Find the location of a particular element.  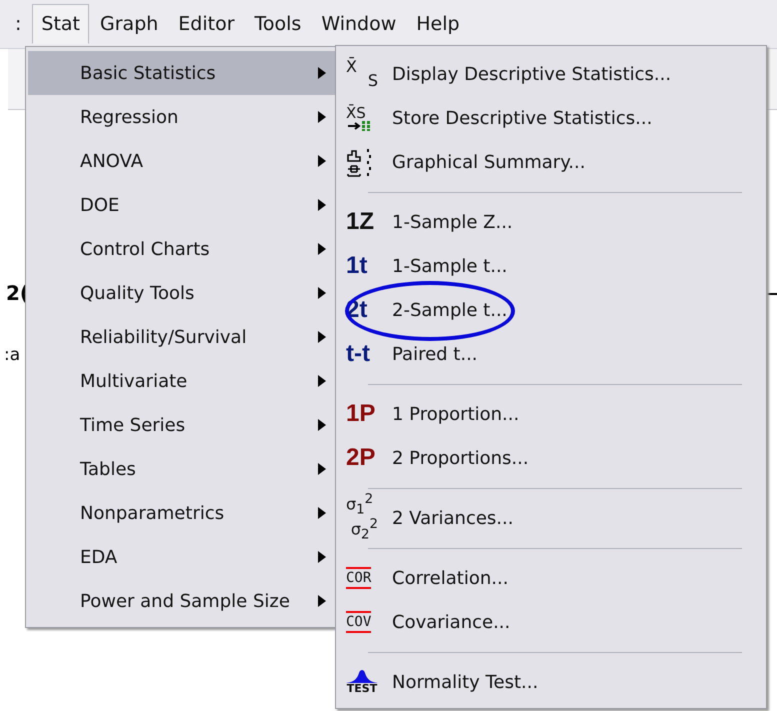

menu-bar-item: Window is located at coordinates (359, 24).